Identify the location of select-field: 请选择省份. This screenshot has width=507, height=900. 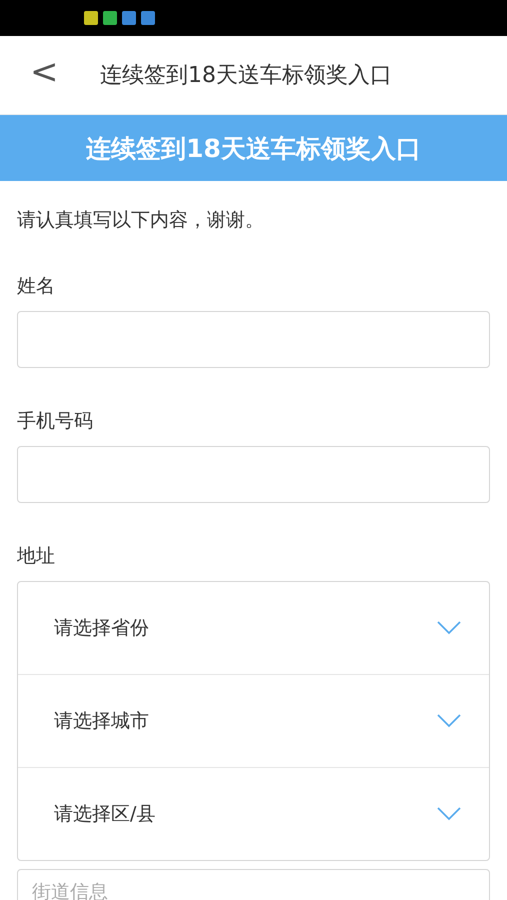
(253, 628).